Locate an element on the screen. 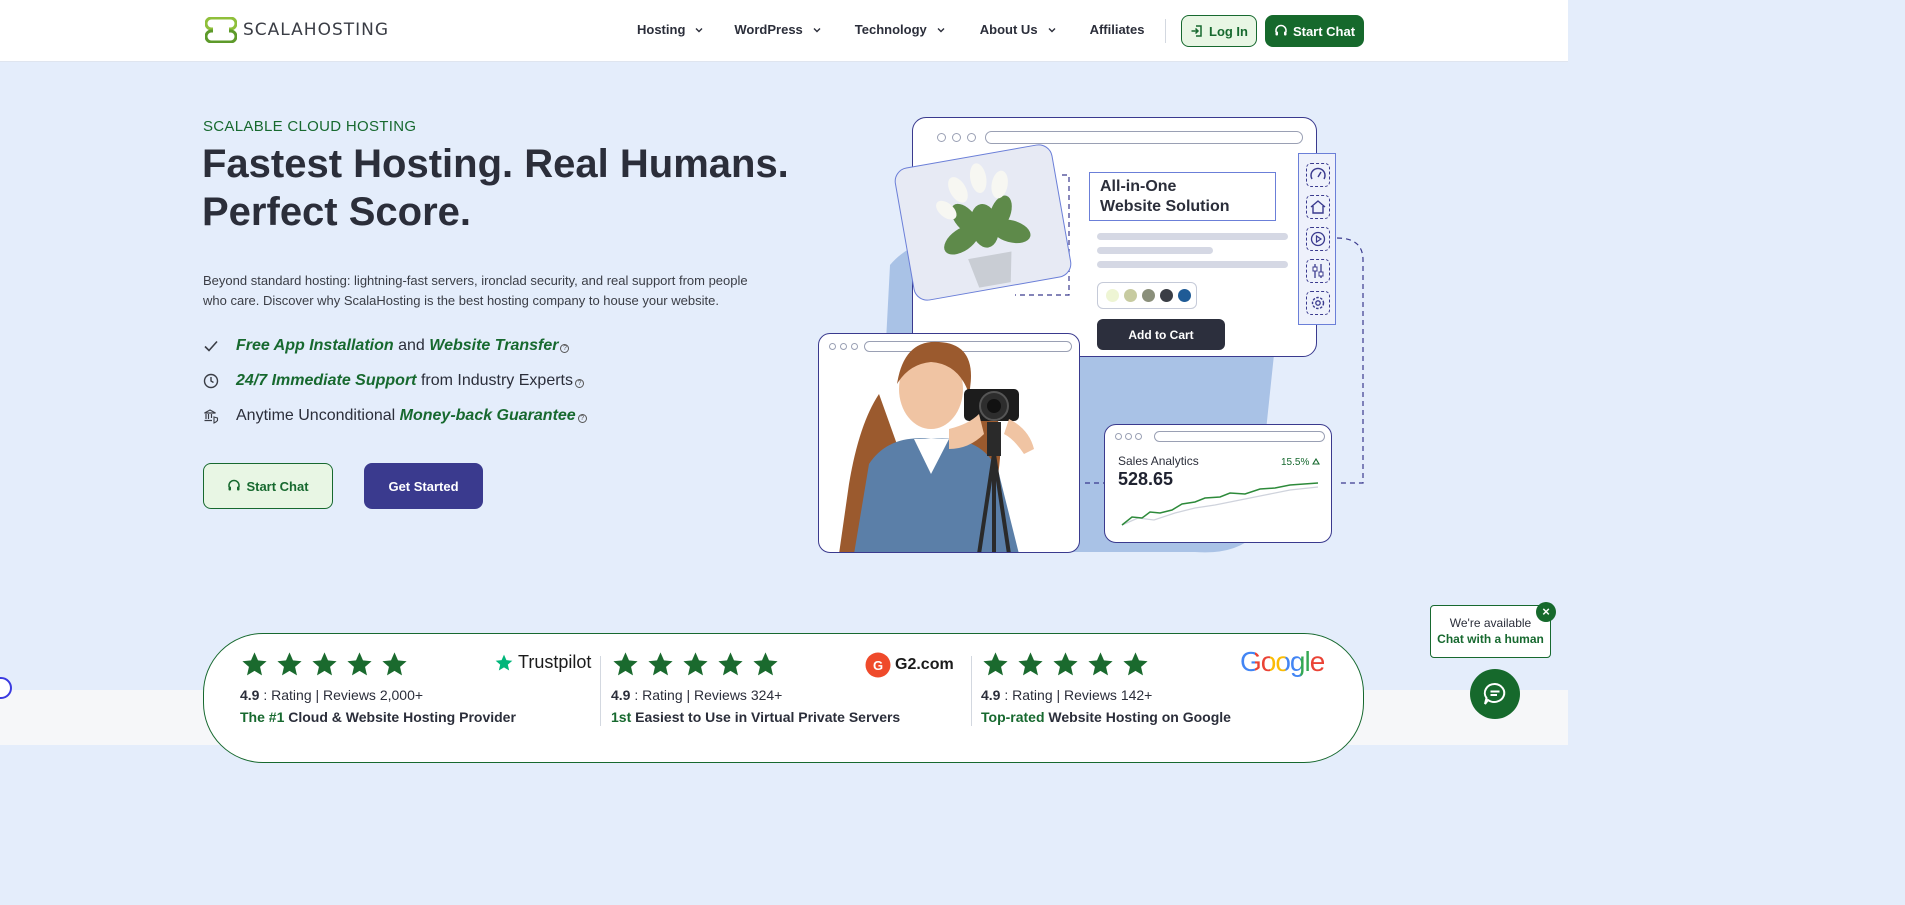  nav-divider is located at coordinates (1165, 31).